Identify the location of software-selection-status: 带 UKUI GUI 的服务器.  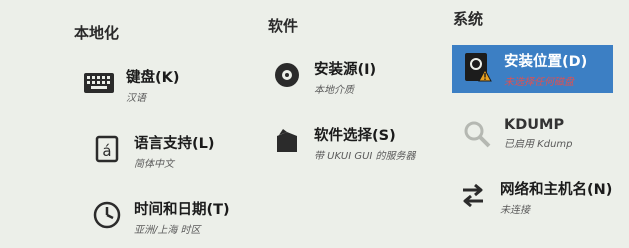
(365, 156).